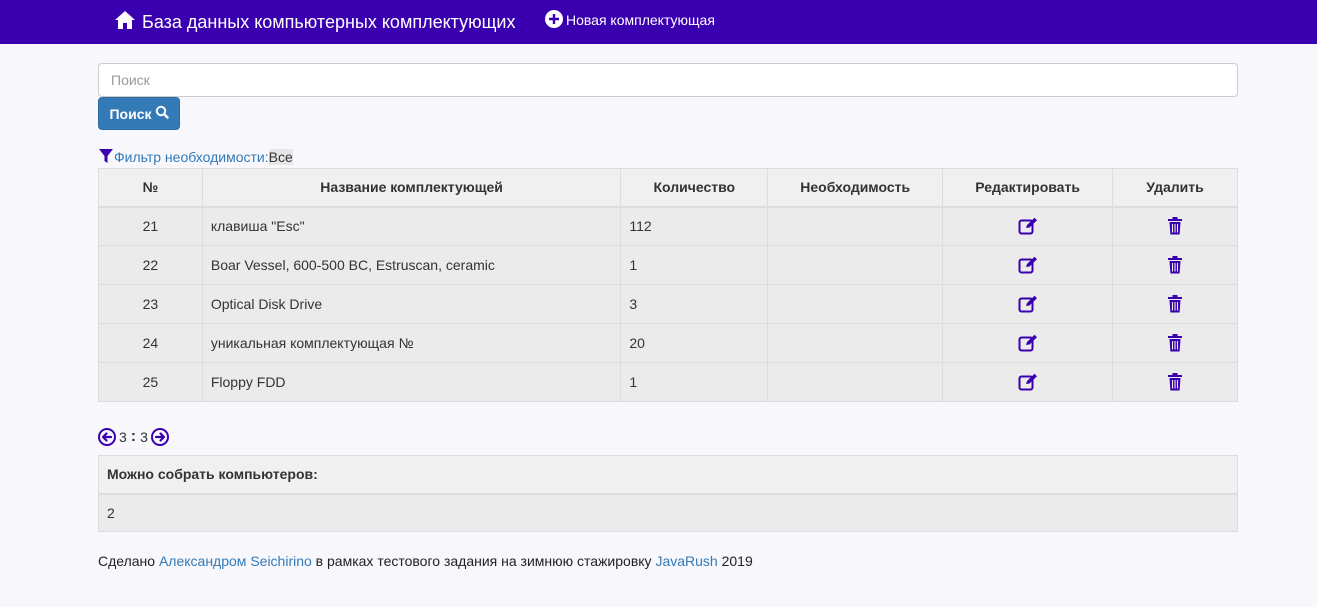  I want to click on plus-circle-icon, so click(555, 20).